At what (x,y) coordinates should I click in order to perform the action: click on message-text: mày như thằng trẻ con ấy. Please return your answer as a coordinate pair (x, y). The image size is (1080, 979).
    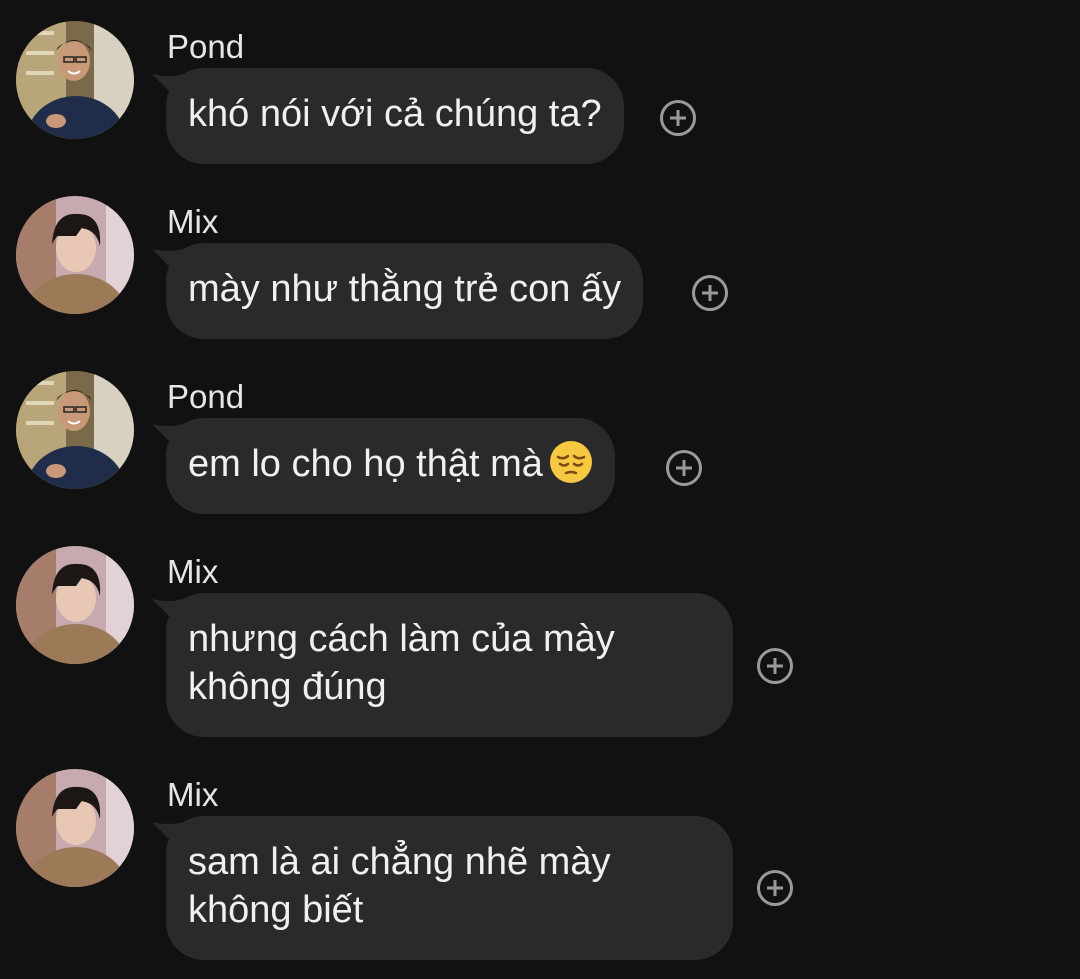
    Looking at the image, I should click on (405, 289).